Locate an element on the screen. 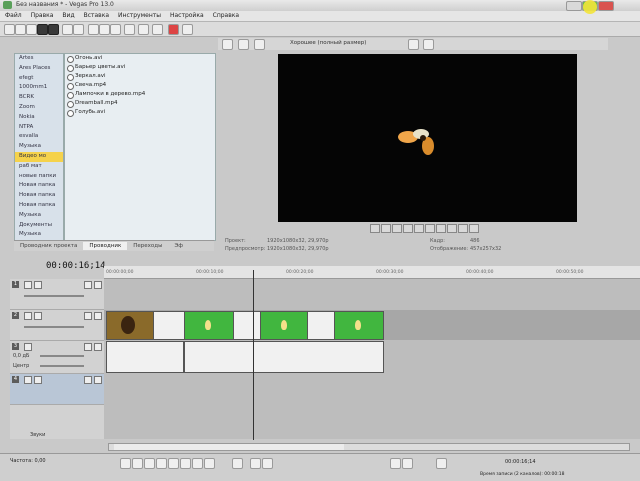  split-screen-icon is located at coordinates (259, 44).